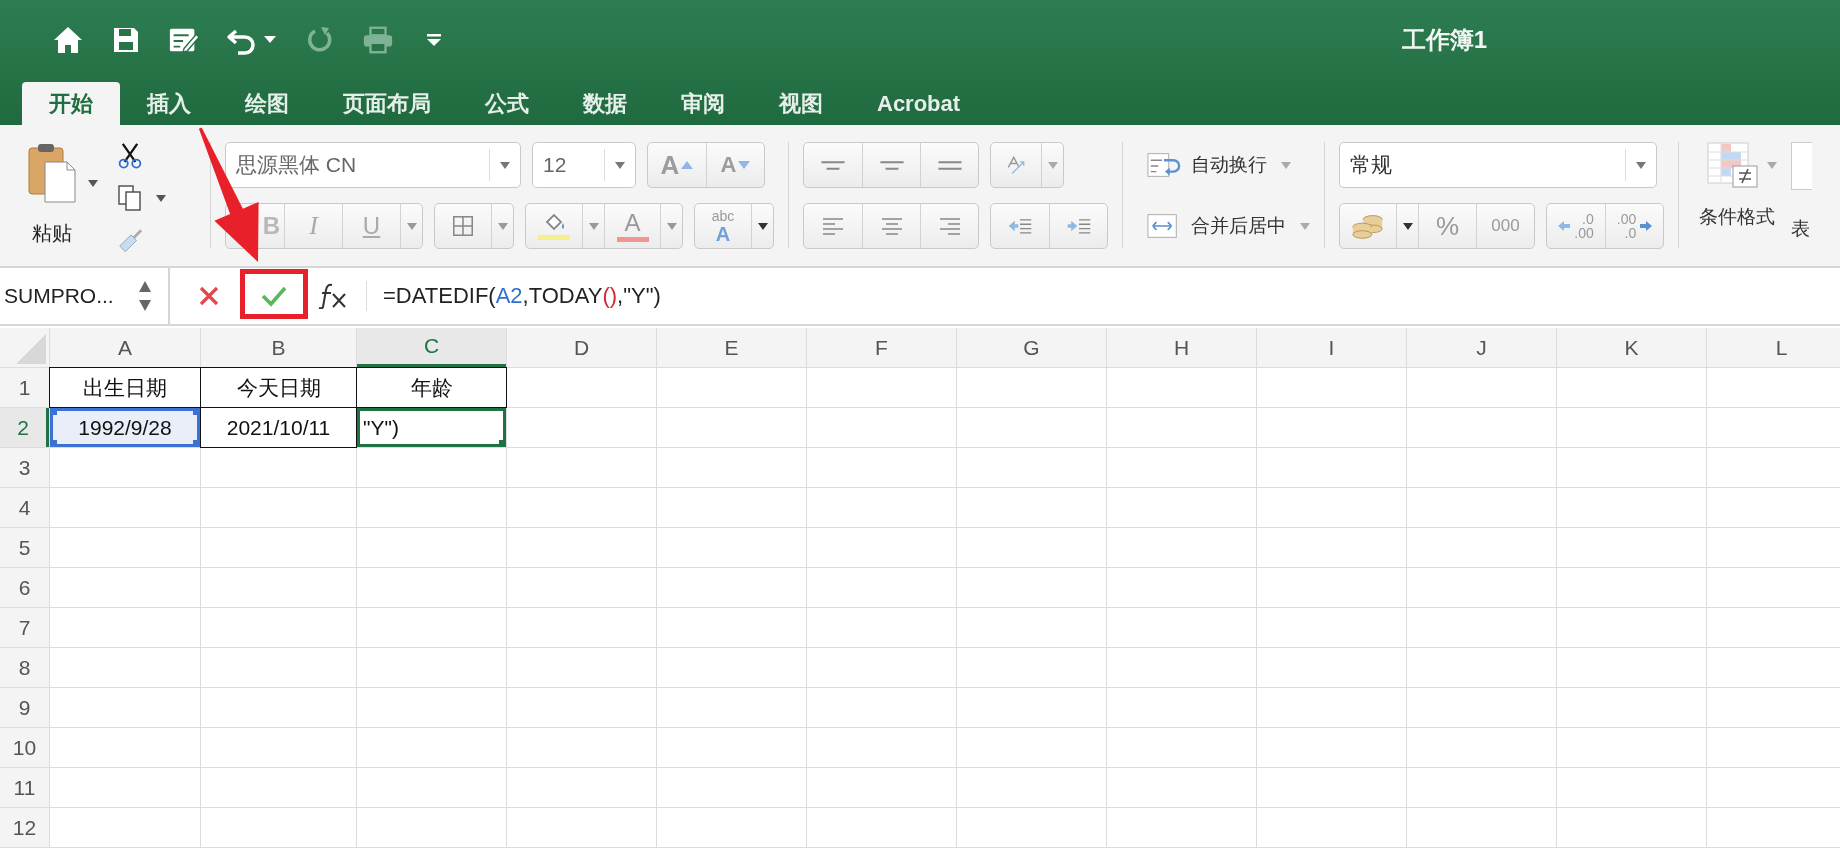 This screenshot has height=848, width=1840. What do you see at coordinates (24, 507) in the screenshot?
I see `row-header: 4` at bounding box center [24, 507].